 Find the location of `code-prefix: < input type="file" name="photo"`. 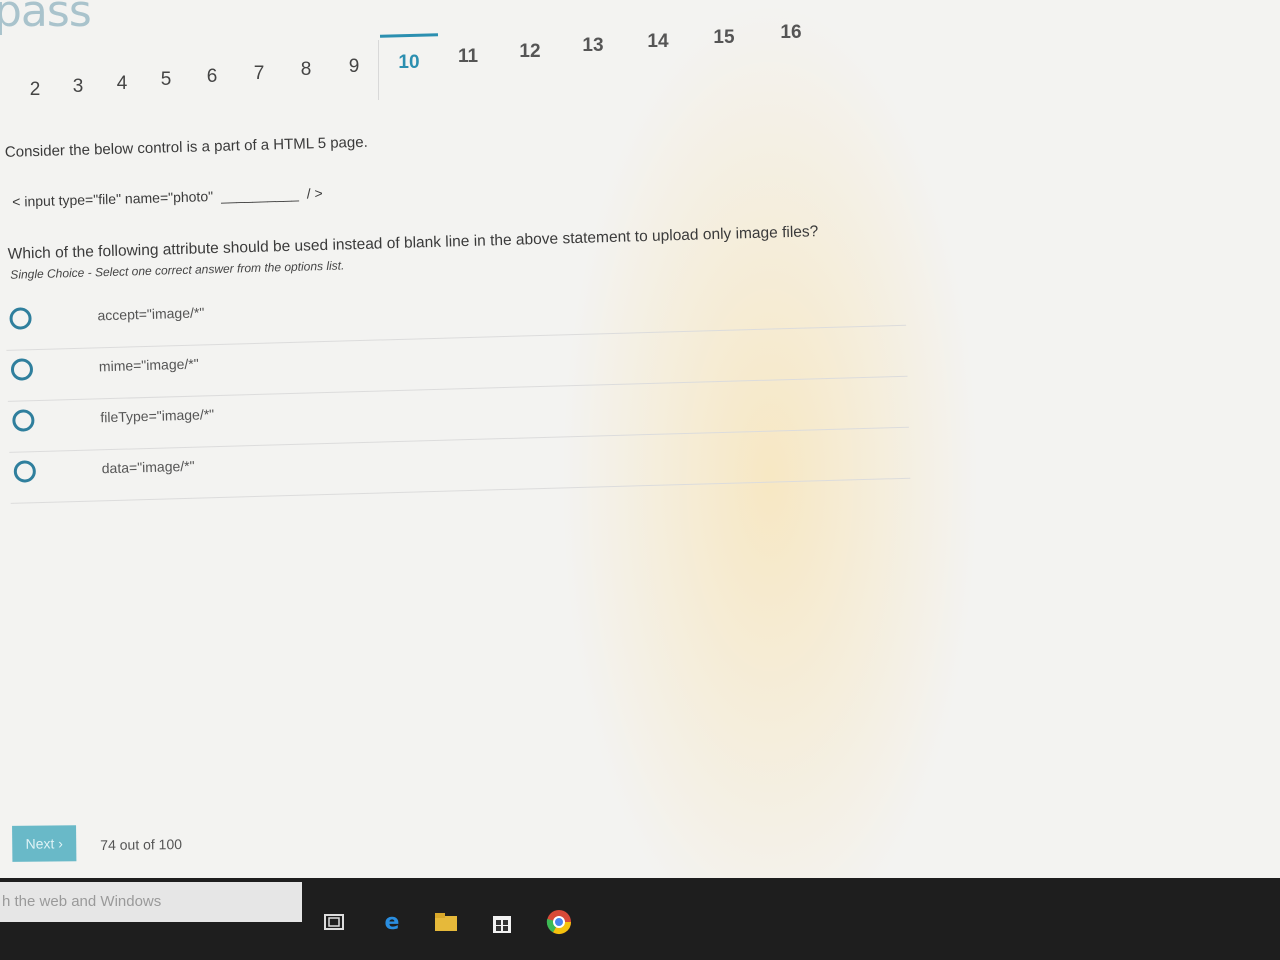

code-prefix: < input type="file" name="photo" is located at coordinates (113, 199).